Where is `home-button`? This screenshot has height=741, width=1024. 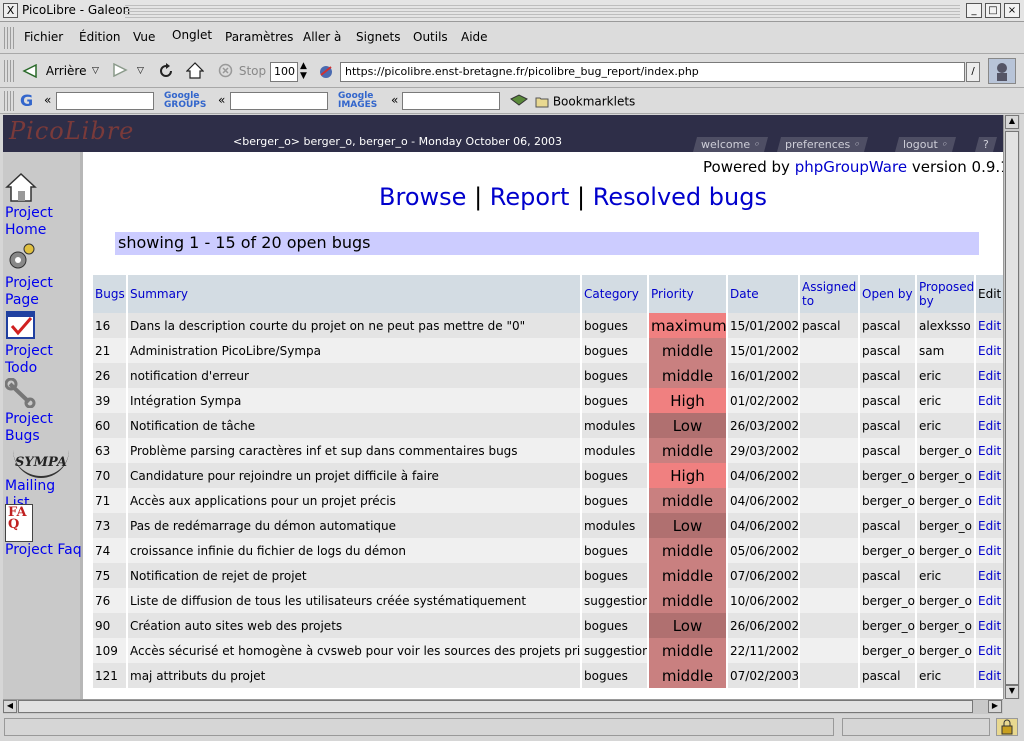
home-button is located at coordinates (195, 72).